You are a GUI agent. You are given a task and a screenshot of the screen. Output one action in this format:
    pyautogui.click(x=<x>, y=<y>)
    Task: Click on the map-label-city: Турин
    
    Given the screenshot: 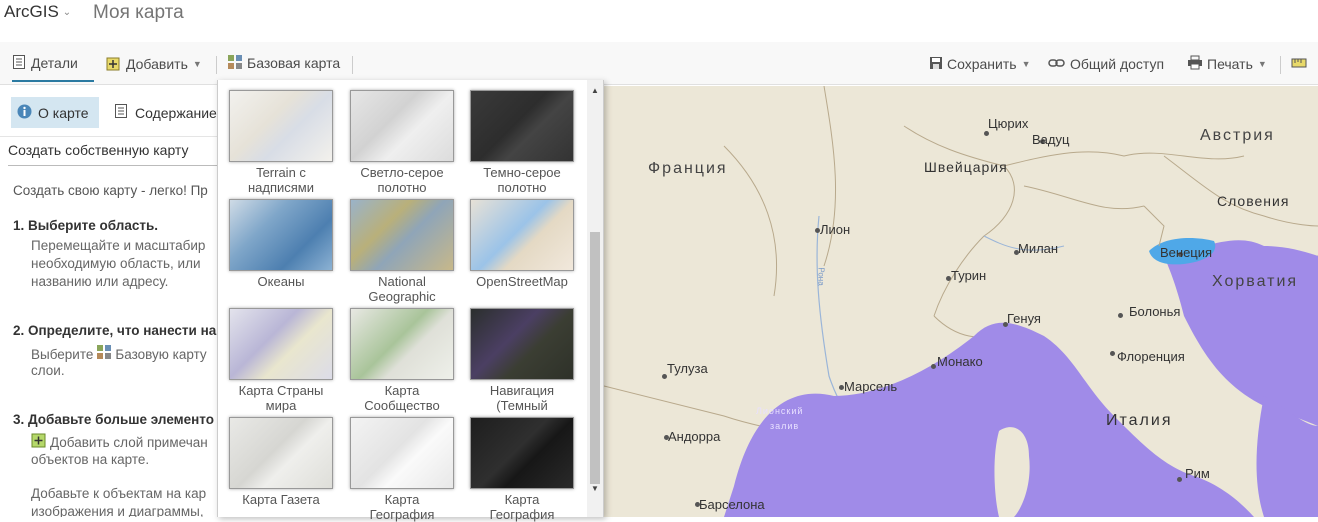 What is the action you would take?
    pyautogui.click(x=969, y=275)
    